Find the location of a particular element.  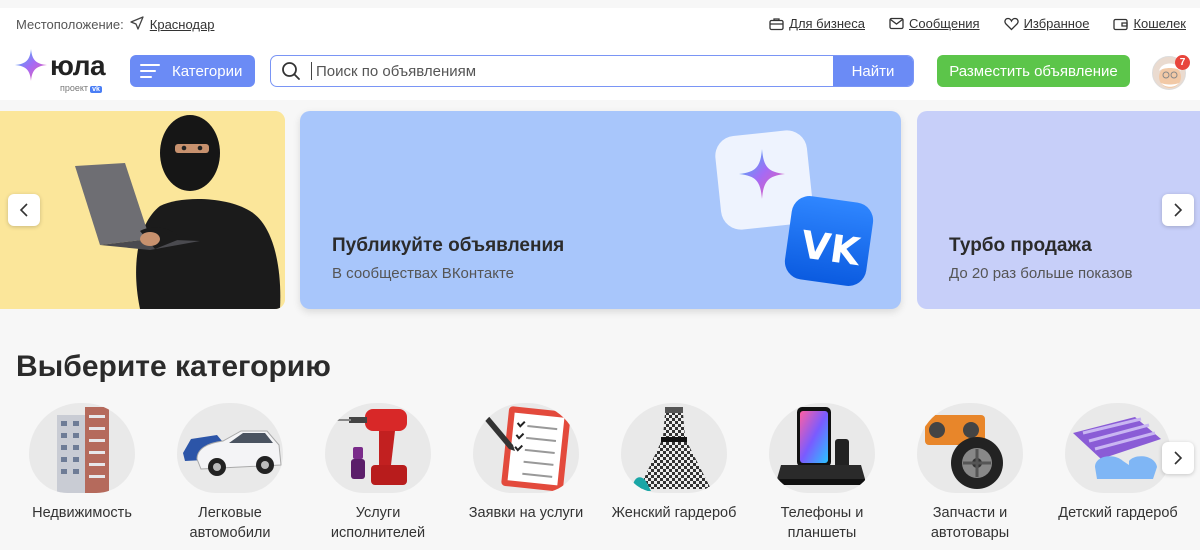

search-bar: Найти is located at coordinates (592, 71).